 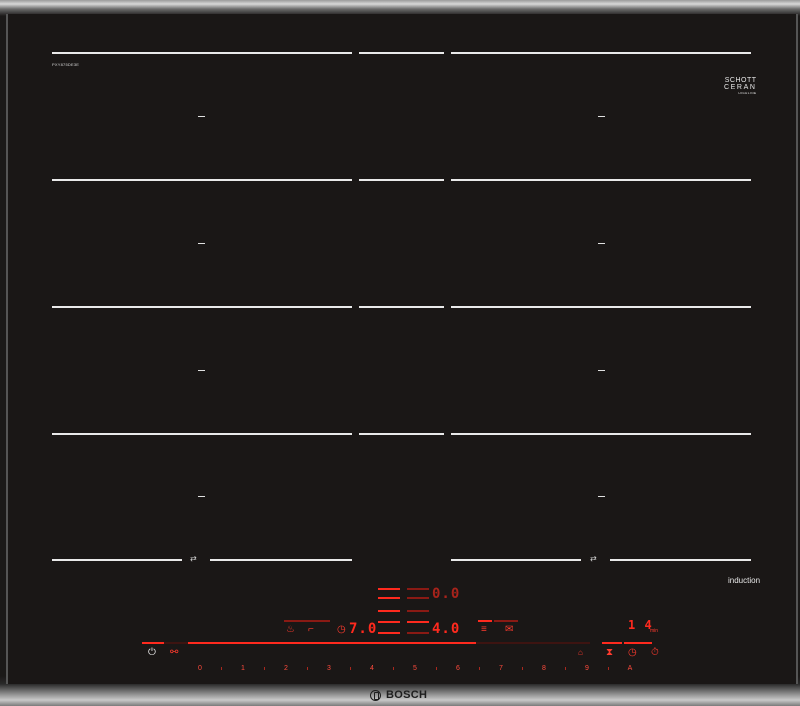 What do you see at coordinates (501, 668) in the screenshot?
I see `power-level-7: 7` at bounding box center [501, 668].